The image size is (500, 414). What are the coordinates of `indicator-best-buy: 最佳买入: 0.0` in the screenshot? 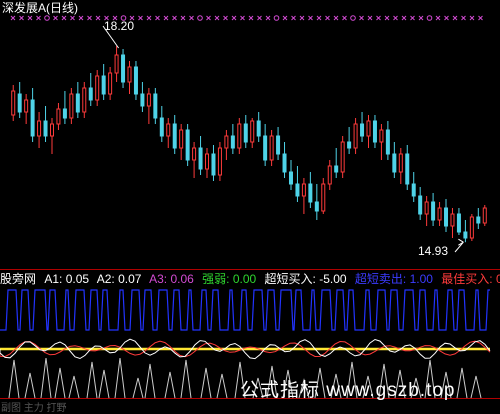 It's located at (470, 279).